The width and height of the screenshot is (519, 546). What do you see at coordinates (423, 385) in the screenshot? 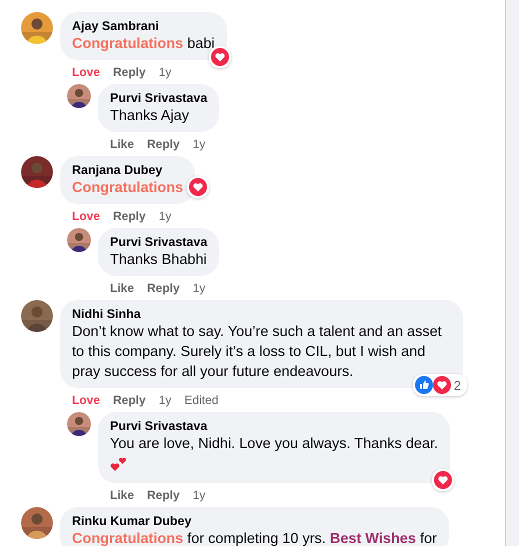
I see `thumbs-up-icon` at bounding box center [423, 385].